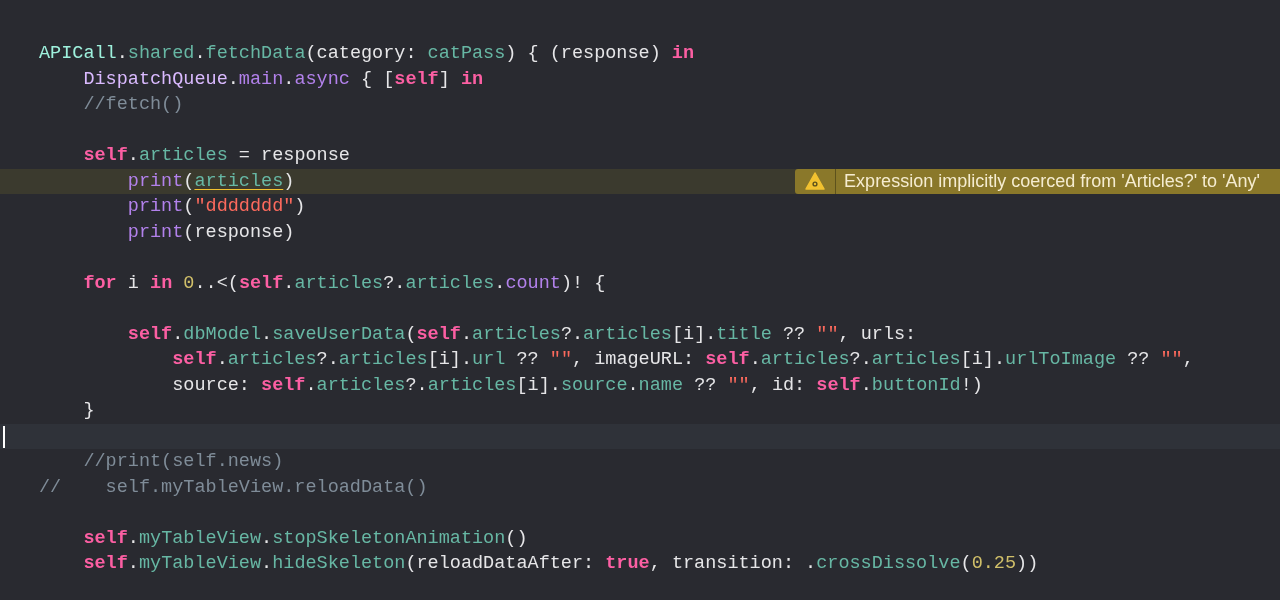  I want to click on code-line: print(articles), so click(211, 181).